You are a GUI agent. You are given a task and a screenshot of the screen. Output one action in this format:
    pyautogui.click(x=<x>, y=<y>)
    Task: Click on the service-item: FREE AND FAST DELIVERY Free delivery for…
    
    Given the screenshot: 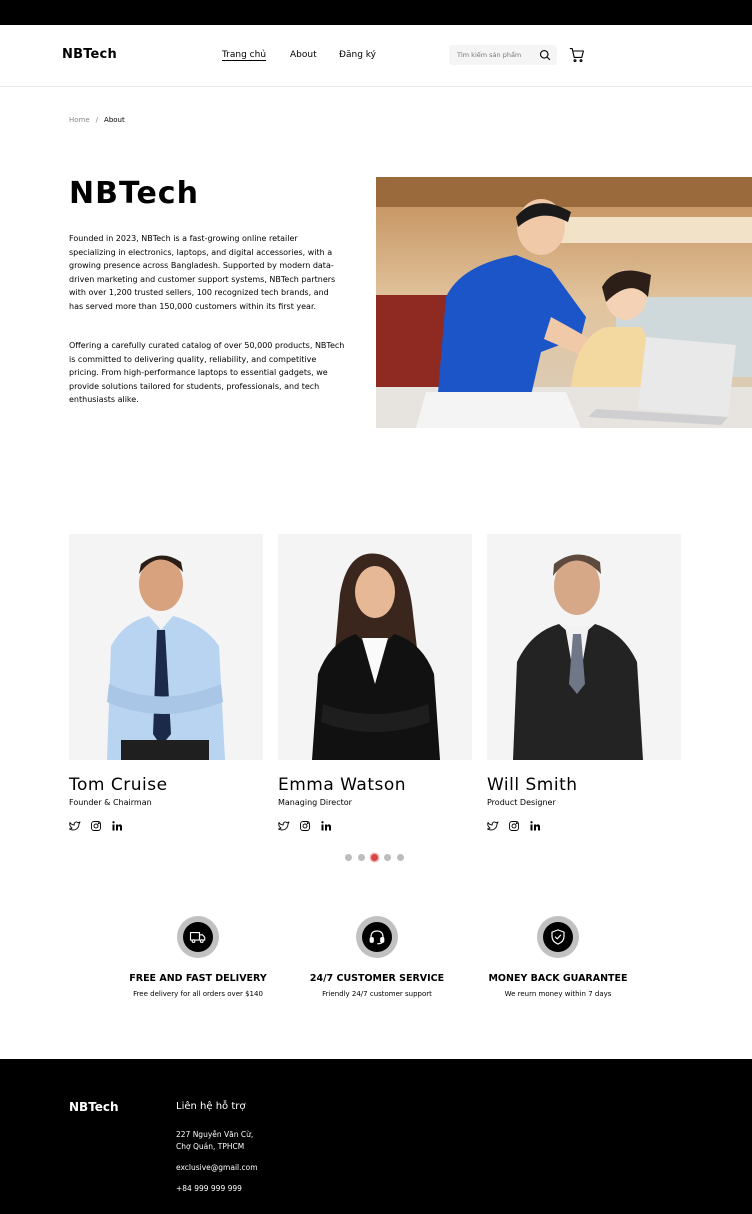 What is the action you would take?
    pyautogui.click(x=198, y=957)
    